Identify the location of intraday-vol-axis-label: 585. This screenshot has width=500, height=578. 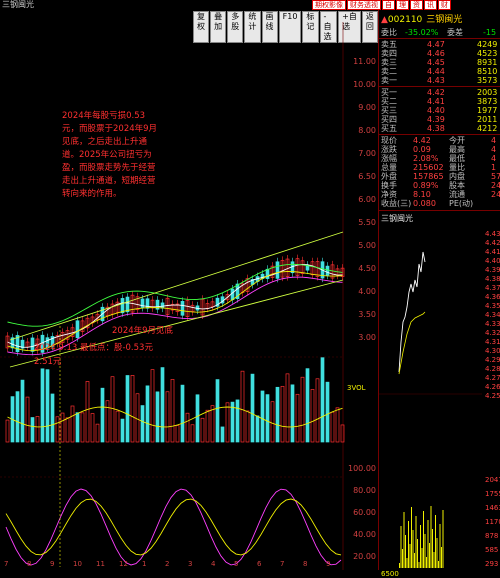
(492, 550).